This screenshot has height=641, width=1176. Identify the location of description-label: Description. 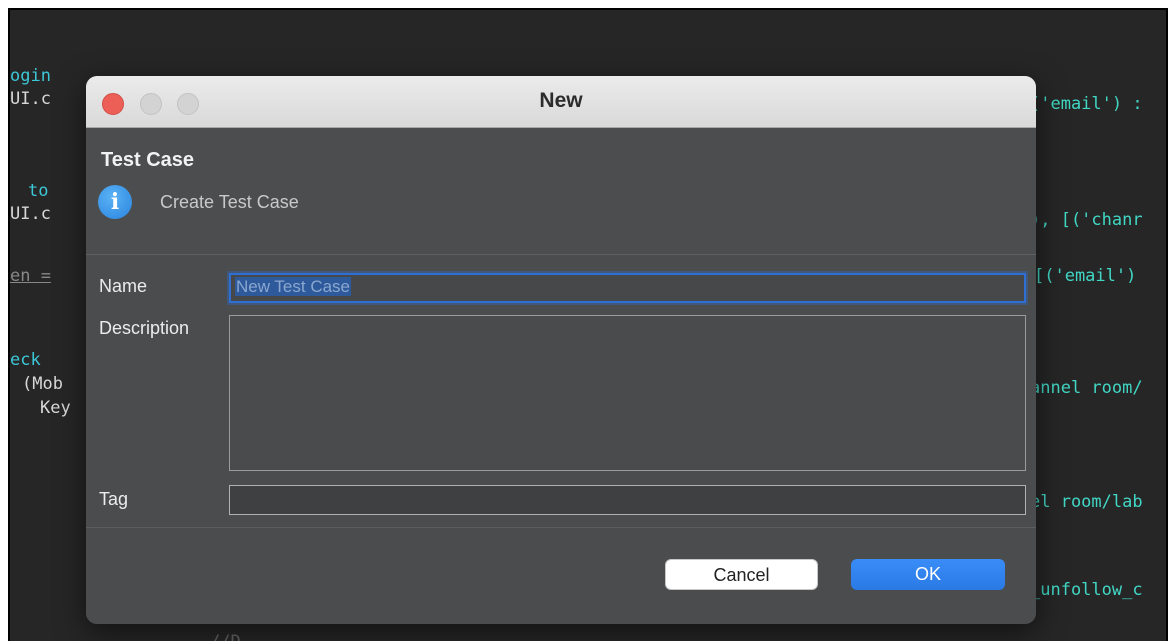
(144, 328).